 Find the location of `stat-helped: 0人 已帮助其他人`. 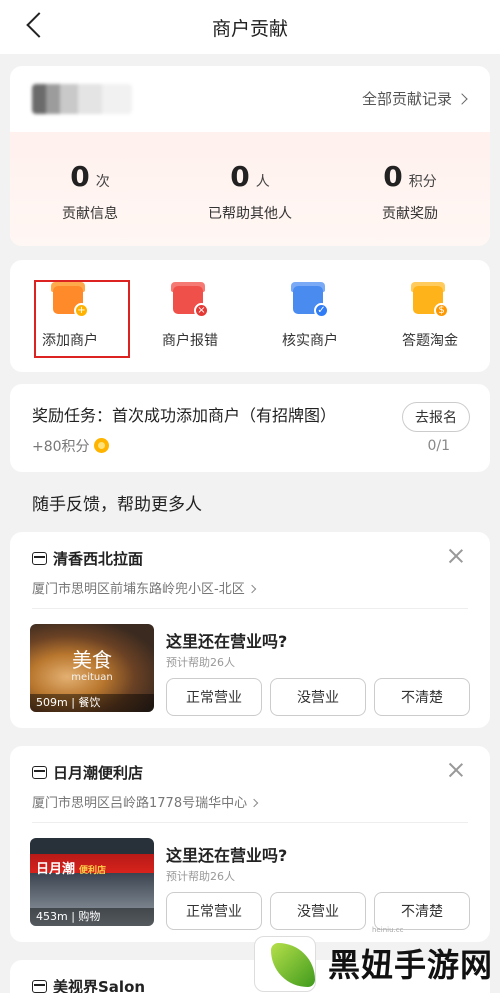

stat-helped: 0人 已帮助其他人 is located at coordinates (250, 189).